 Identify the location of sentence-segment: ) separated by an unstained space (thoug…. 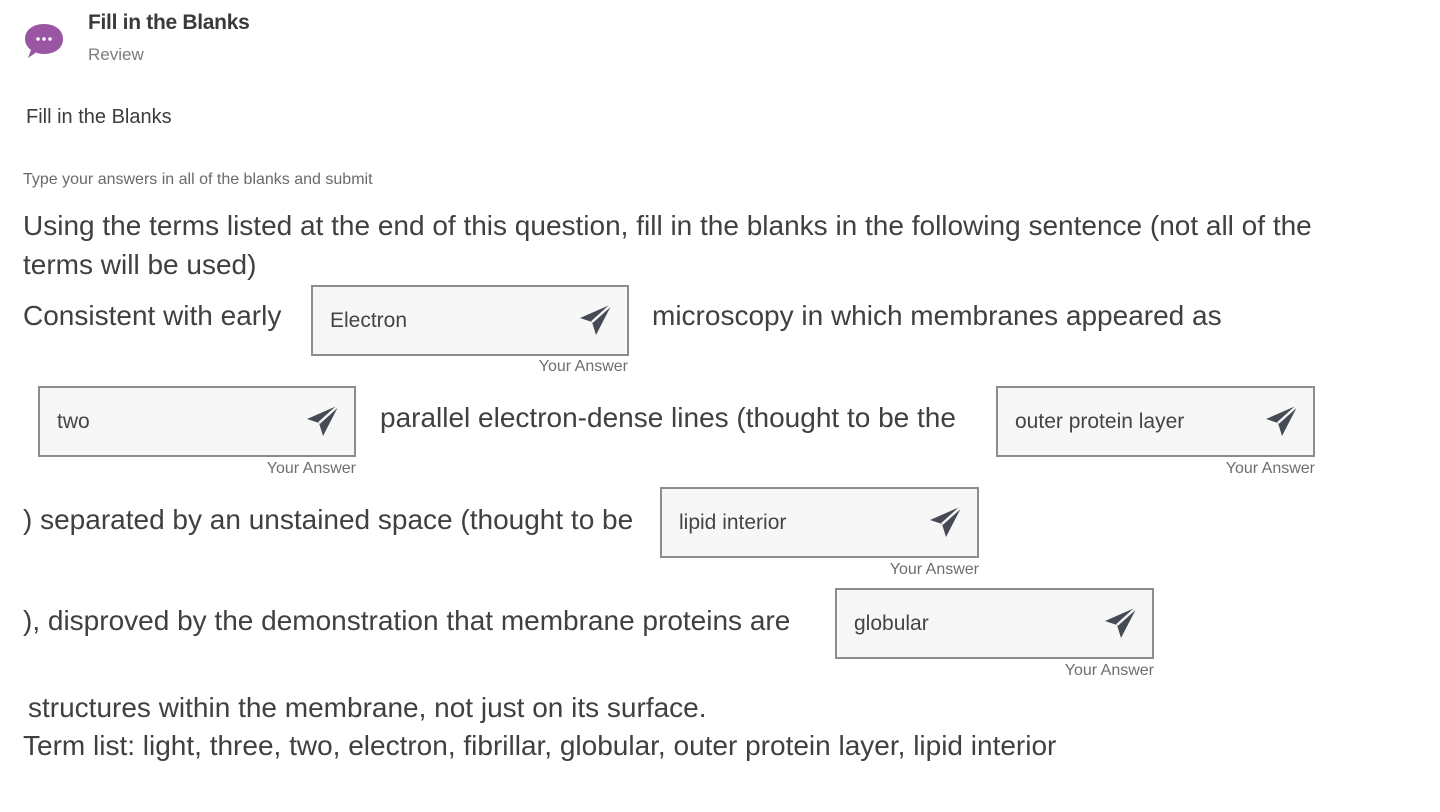
(328, 519).